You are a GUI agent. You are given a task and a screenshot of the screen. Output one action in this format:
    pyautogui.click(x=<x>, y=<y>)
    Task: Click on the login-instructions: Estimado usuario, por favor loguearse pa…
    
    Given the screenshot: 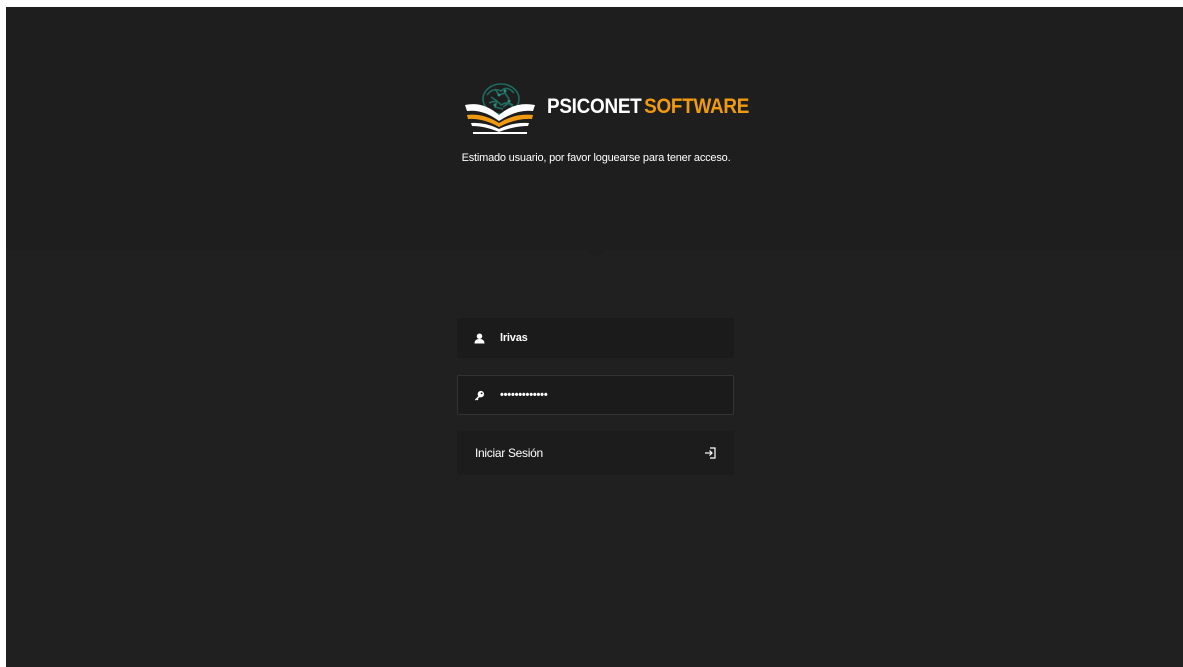 What is the action you would take?
    pyautogui.click(x=596, y=158)
    